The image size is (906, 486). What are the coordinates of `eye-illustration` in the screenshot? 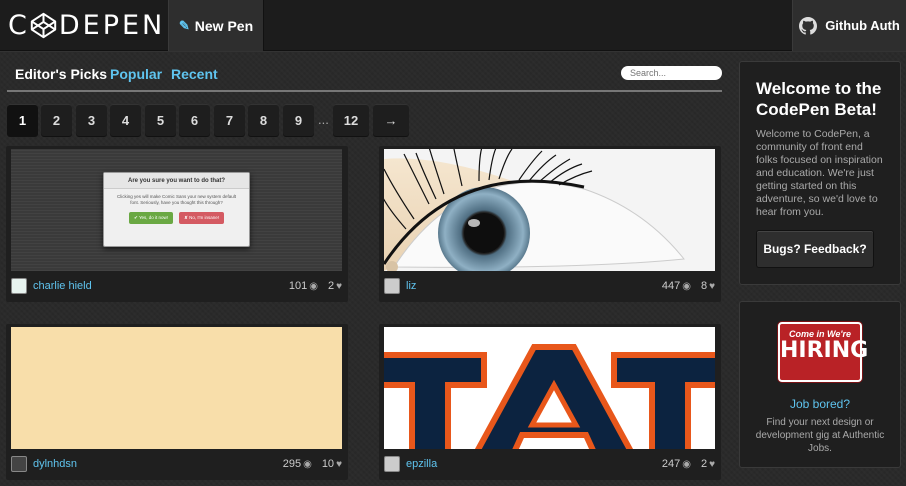 It's located at (549, 210).